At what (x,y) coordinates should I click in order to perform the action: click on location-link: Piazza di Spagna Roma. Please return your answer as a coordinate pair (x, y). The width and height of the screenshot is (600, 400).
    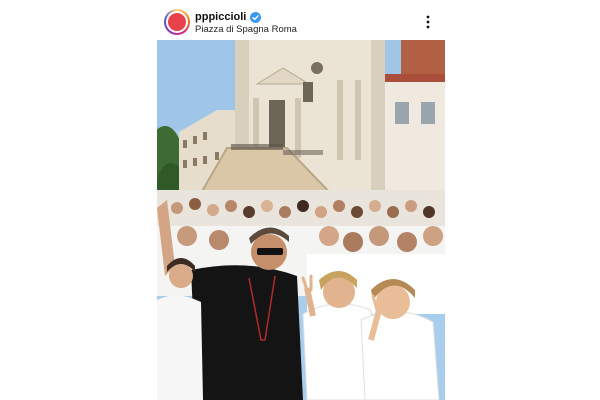
    Looking at the image, I should click on (246, 29).